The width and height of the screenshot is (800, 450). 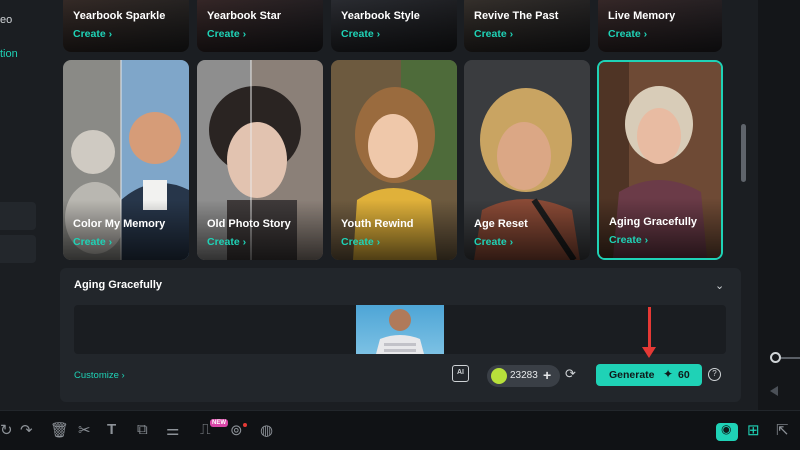 What do you see at coordinates (245, 425) in the screenshot?
I see `notification-dot` at bounding box center [245, 425].